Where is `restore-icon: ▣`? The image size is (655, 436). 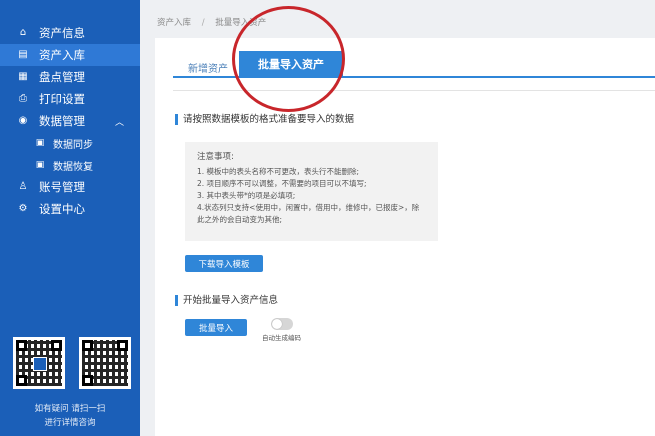 restore-icon: ▣ is located at coordinates (40, 164).